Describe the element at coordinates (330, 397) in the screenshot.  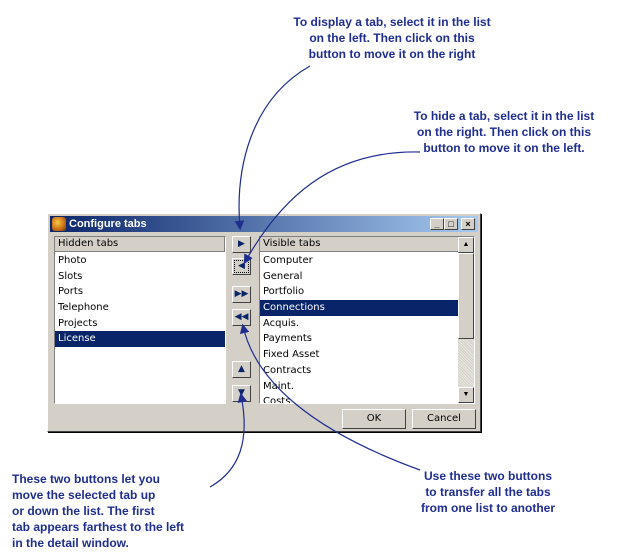
I see `arrow-to-transfer-buttons` at that location.